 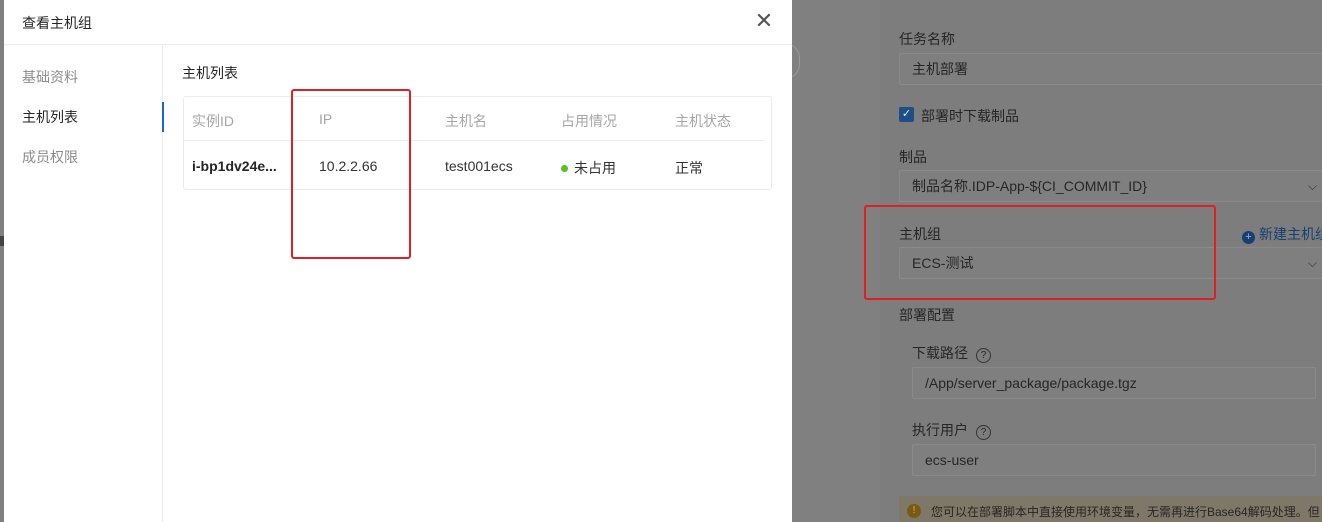 I want to click on column-header-occupancy: 占用情况, so click(x=589, y=121).